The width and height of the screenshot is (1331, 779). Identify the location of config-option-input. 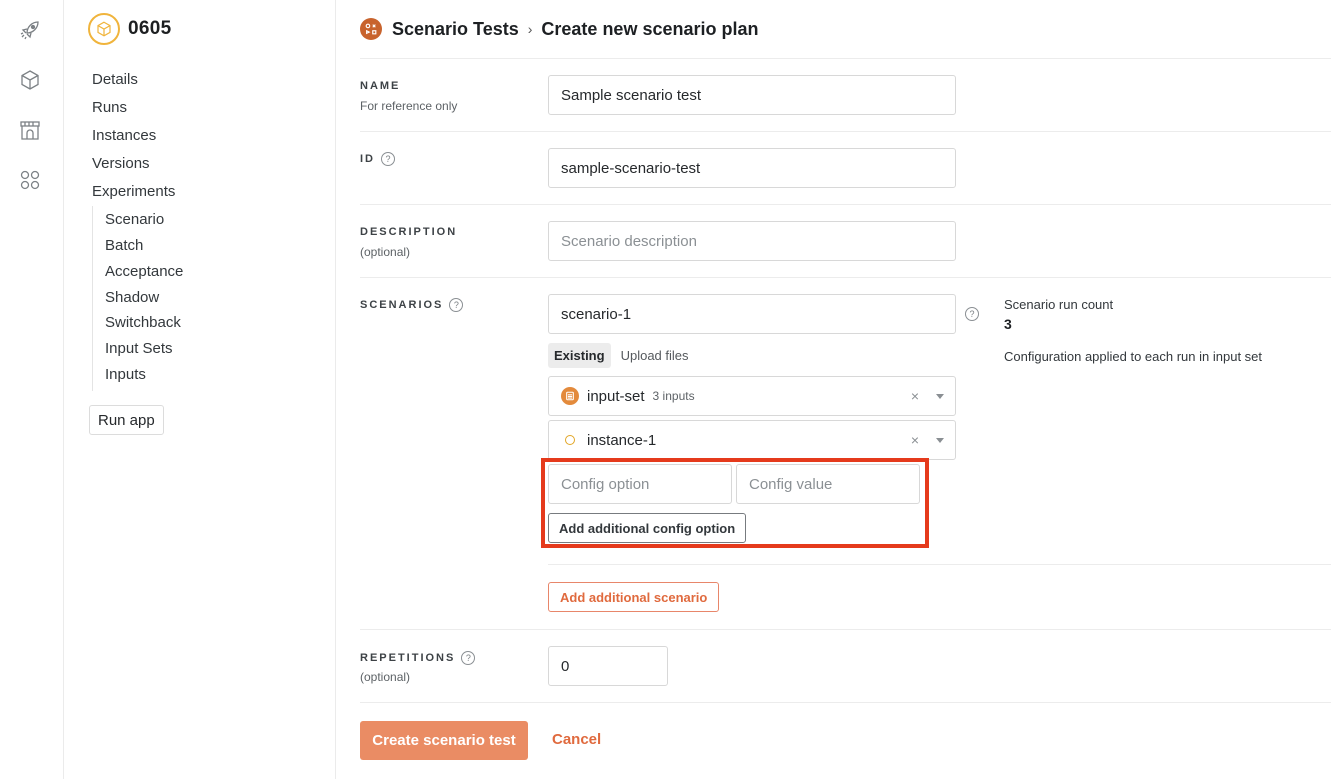
(640, 484).